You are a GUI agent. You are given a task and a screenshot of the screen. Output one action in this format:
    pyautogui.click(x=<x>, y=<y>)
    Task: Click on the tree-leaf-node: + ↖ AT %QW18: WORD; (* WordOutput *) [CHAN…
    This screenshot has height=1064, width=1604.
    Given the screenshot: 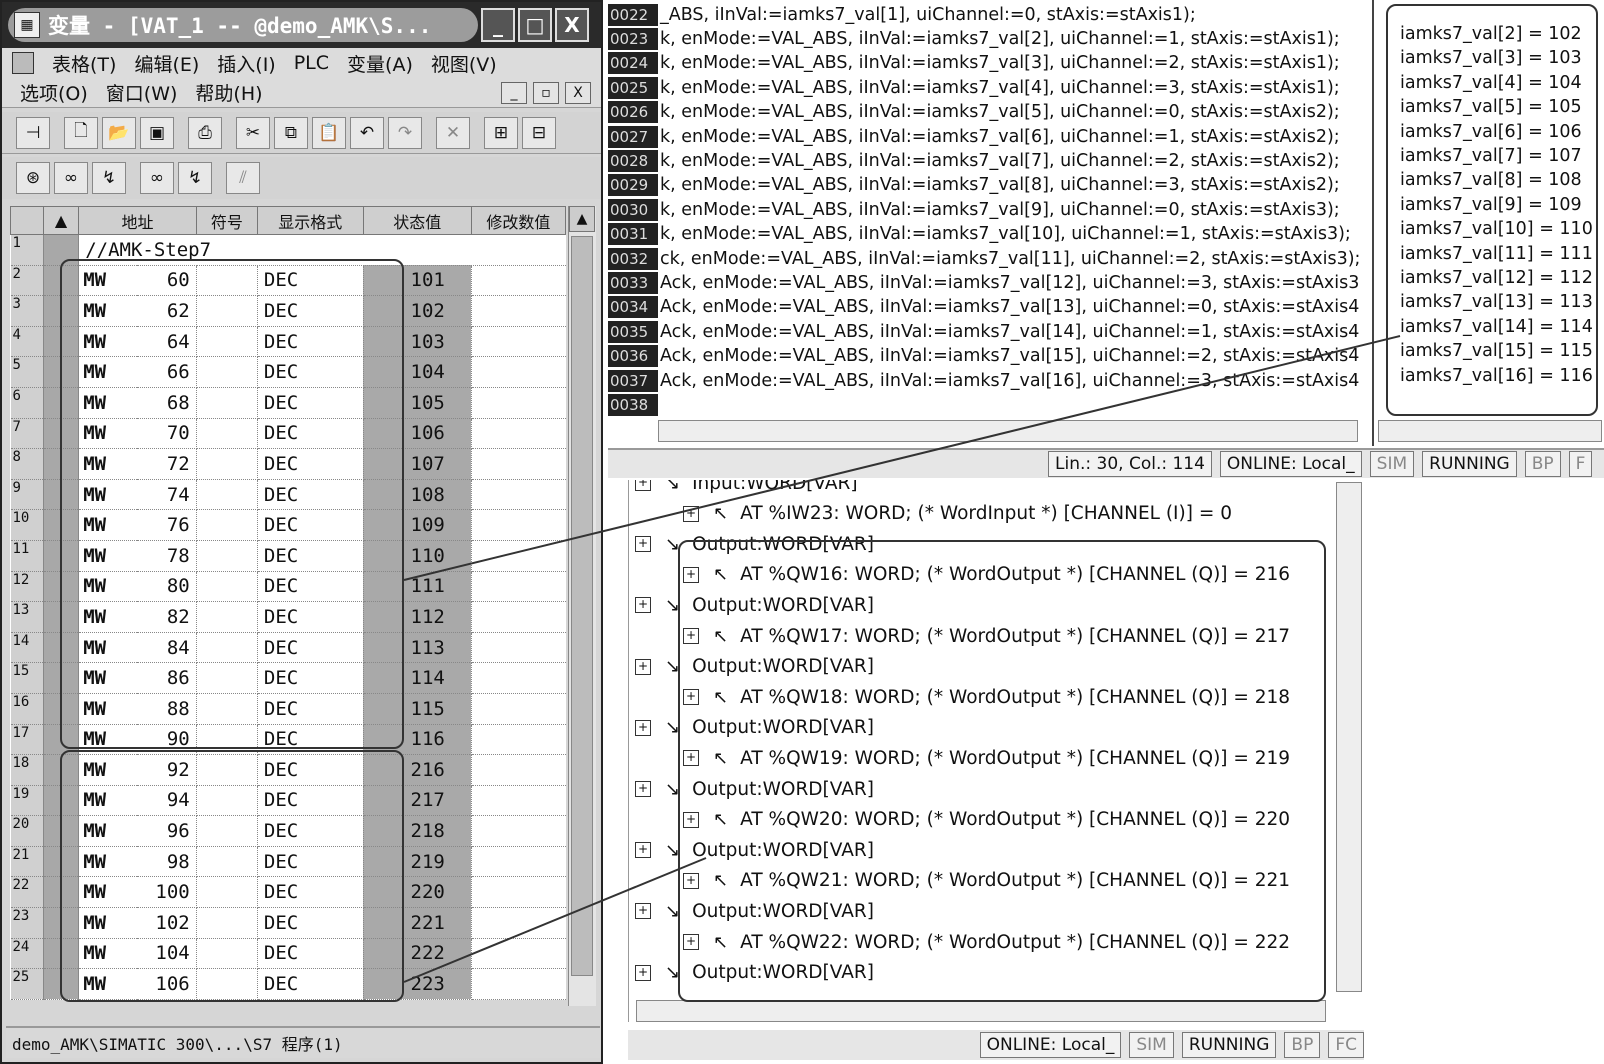 What is the action you would take?
    pyautogui.click(x=986, y=697)
    